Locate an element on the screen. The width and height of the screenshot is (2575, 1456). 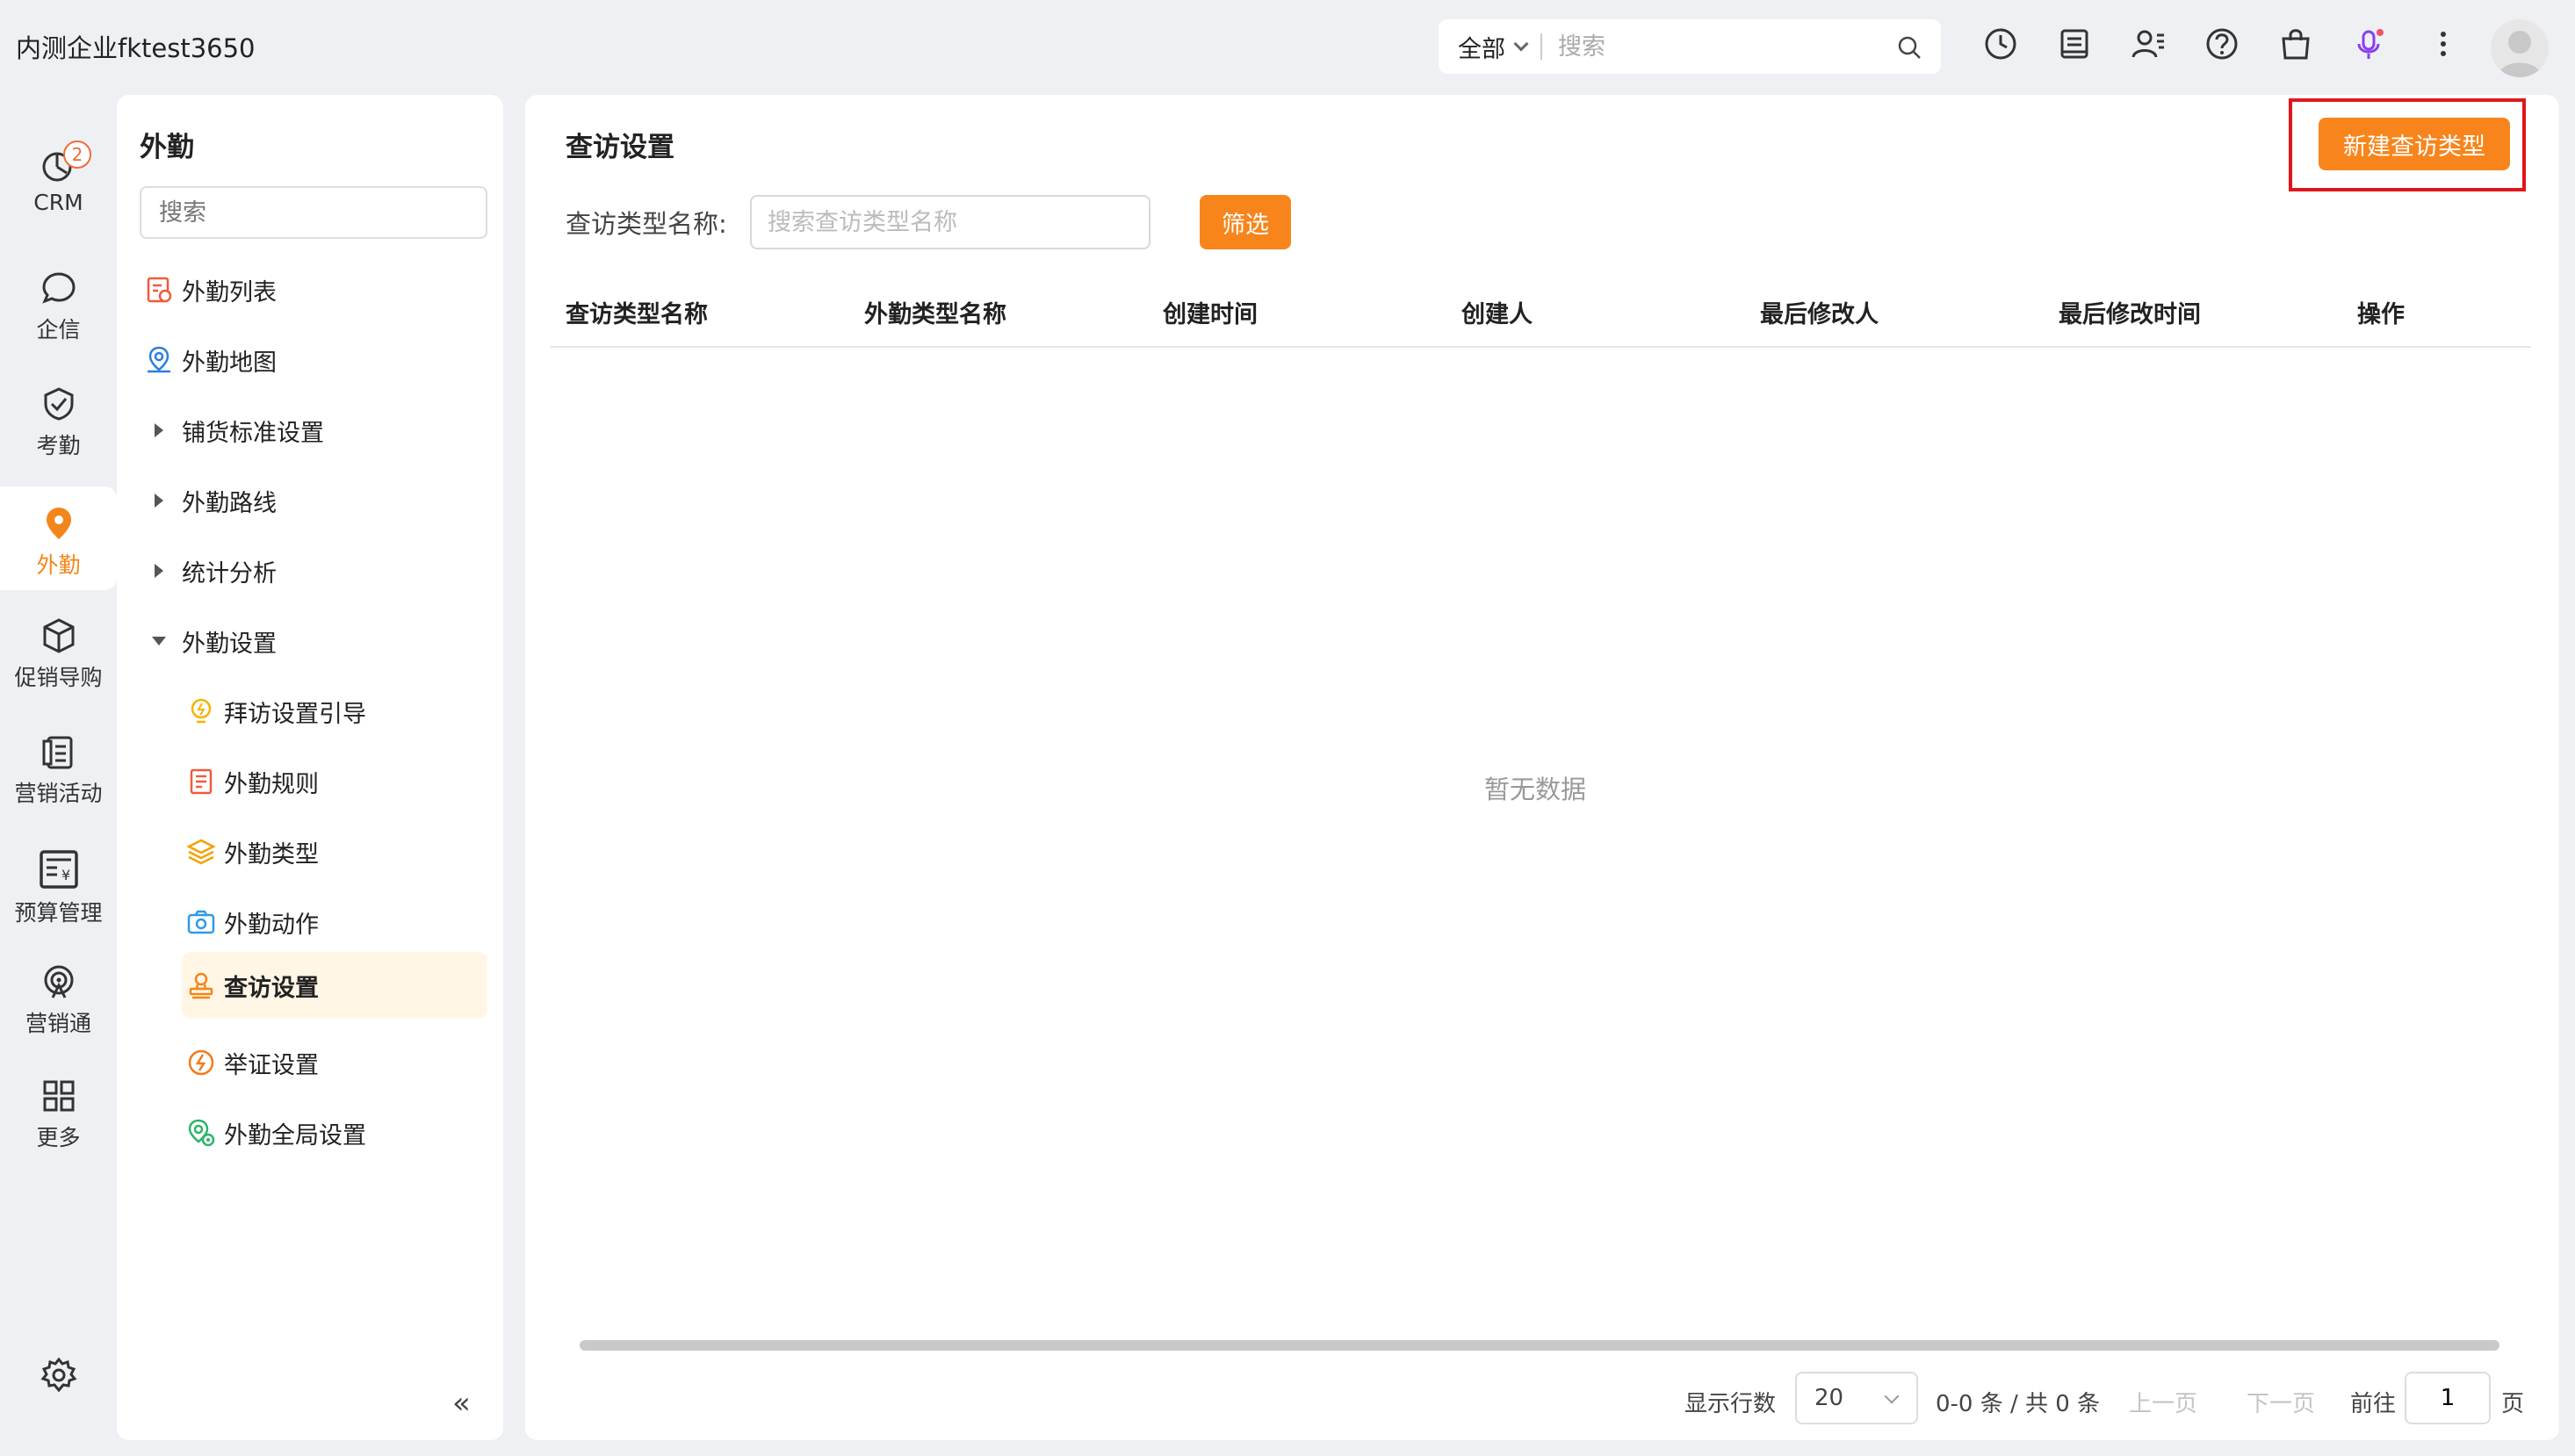
menu-item-visit-guide: 拜访设置引导 is located at coordinates (334, 711).